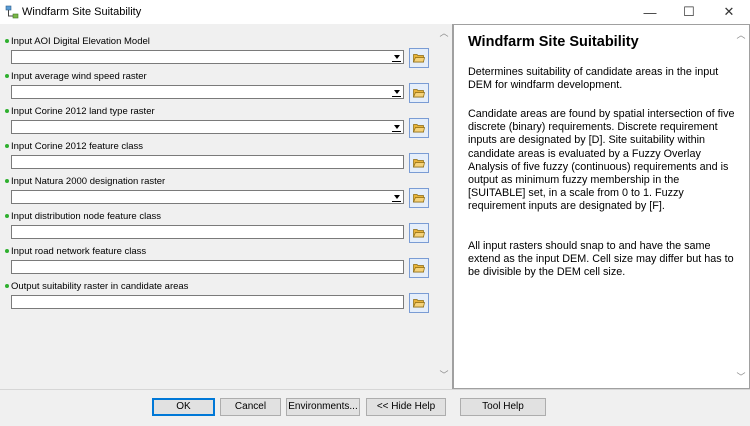  What do you see at coordinates (183, 407) in the screenshot?
I see `ok-button: OK` at bounding box center [183, 407].